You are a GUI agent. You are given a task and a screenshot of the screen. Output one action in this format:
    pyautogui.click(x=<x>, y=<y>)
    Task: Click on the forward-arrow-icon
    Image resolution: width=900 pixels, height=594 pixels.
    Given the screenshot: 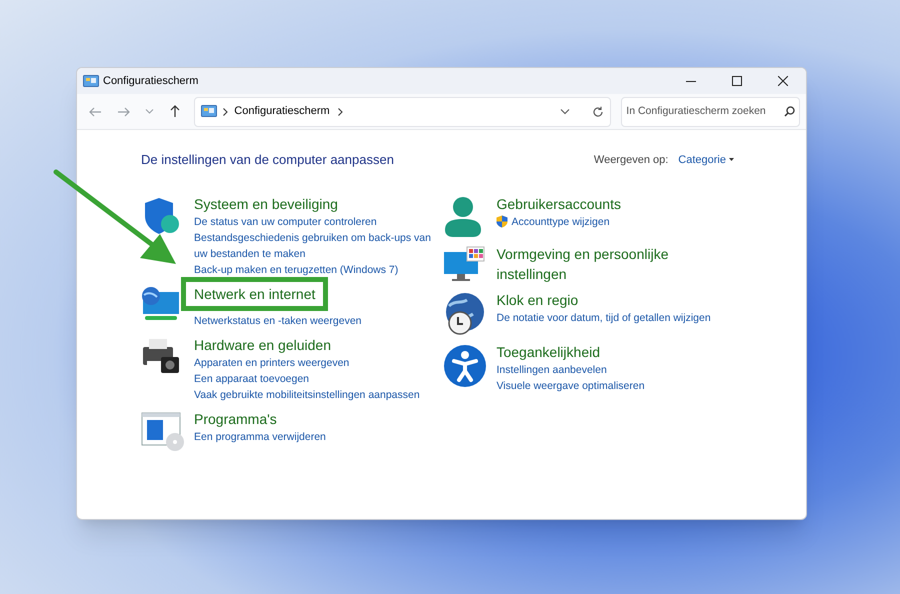 What is the action you would take?
    pyautogui.click(x=123, y=111)
    